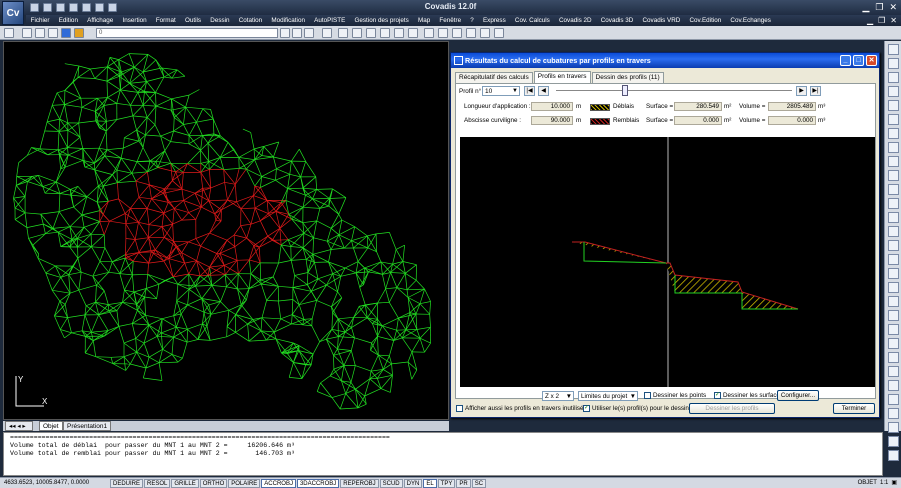 This screenshot has width=901, height=488. Describe the element at coordinates (705, 20) in the screenshot. I see `menu-item: Cov.Edition` at that location.